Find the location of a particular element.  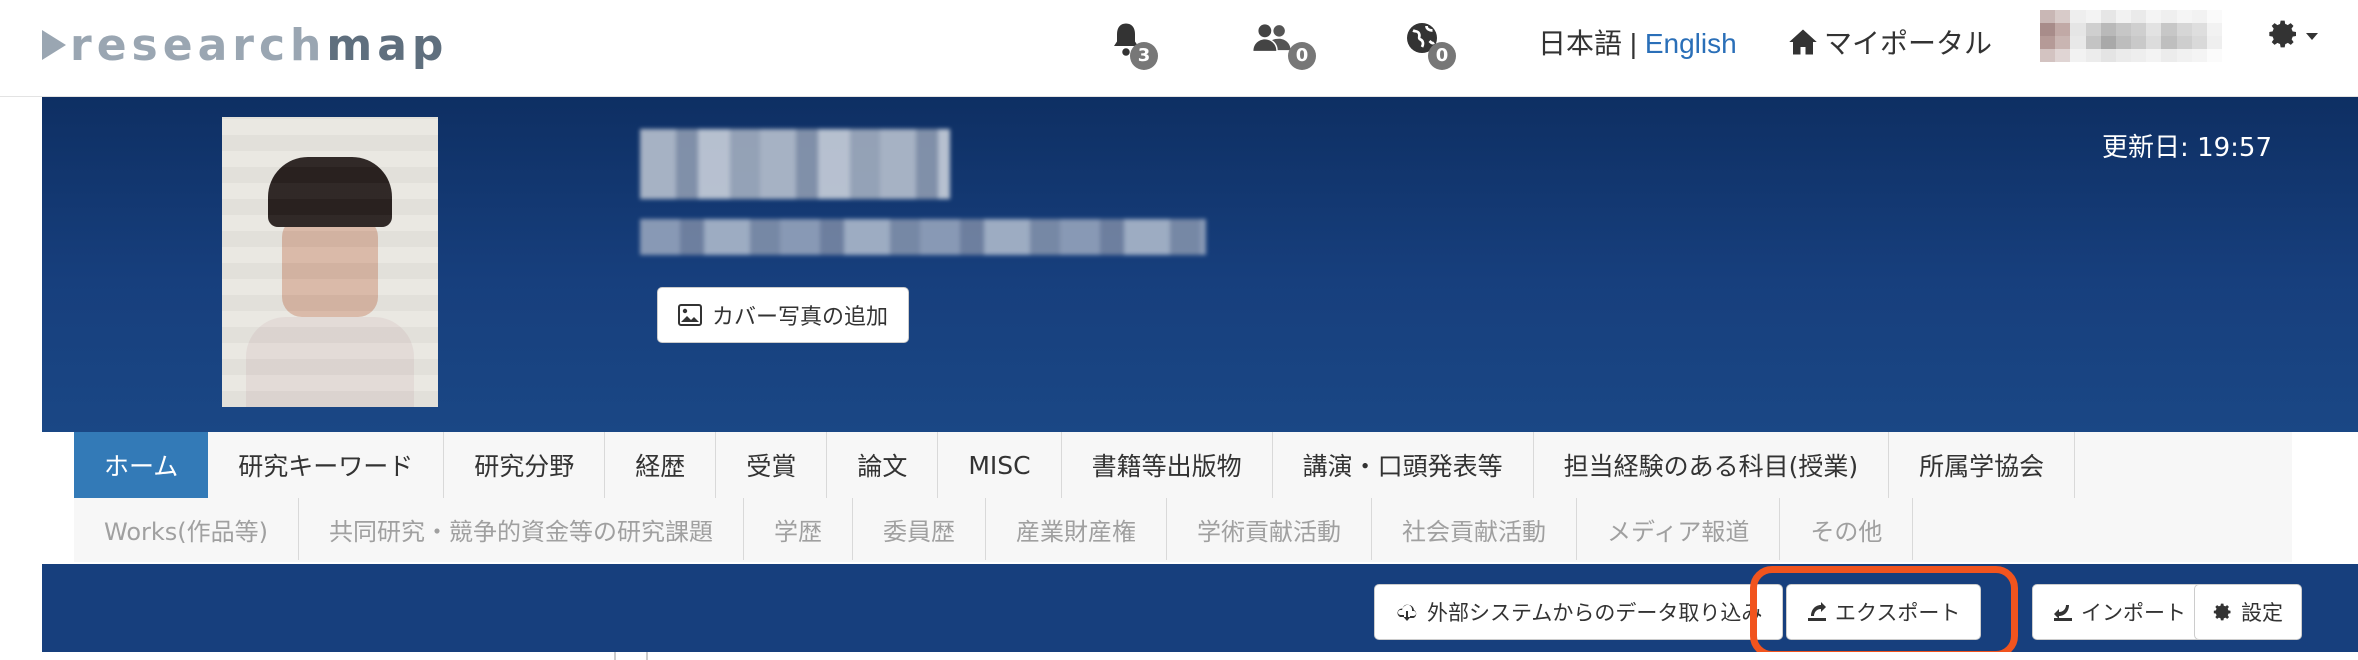

my-portal-link: マイポータル is located at coordinates (1890, 42).